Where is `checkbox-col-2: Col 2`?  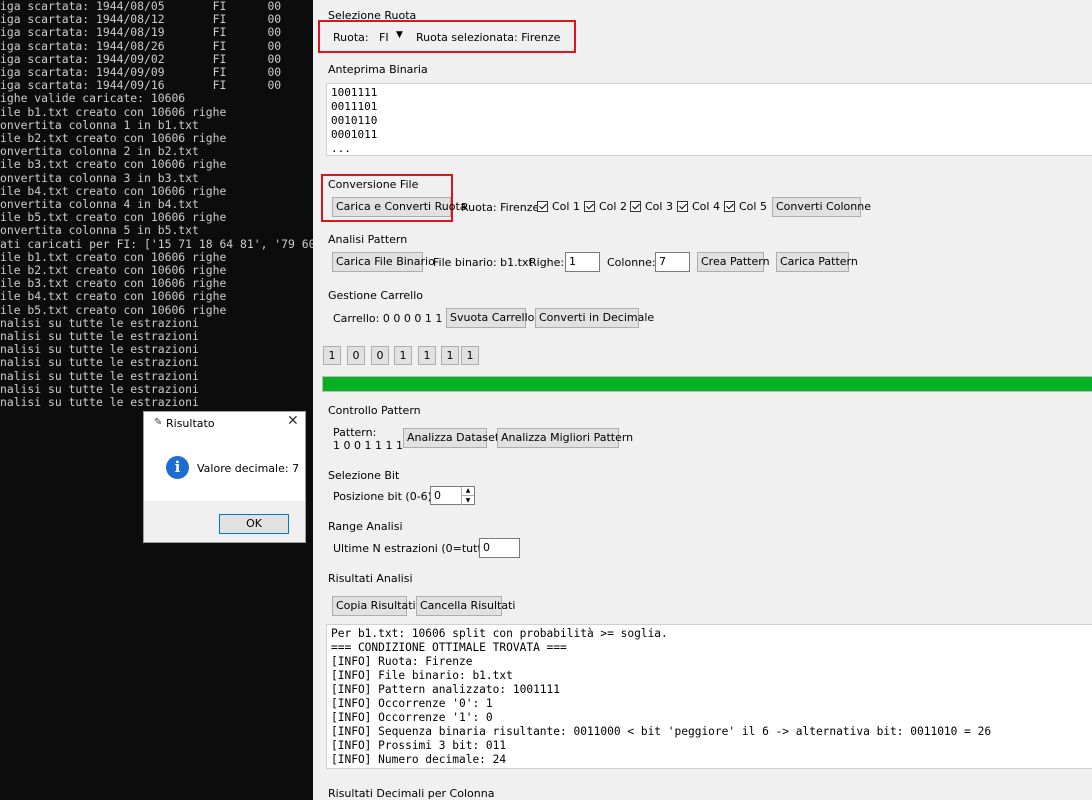 checkbox-col-2: Col 2 is located at coordinates (605, 206).